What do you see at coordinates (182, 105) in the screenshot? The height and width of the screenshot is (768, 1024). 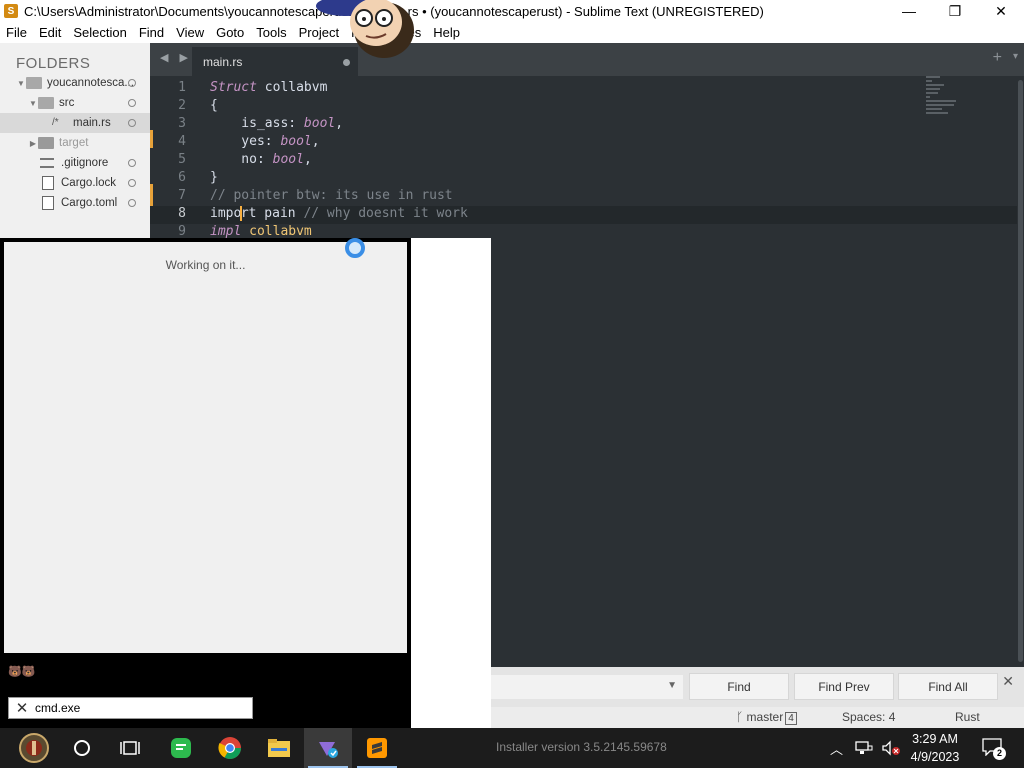 I see `line-number: 2` at bounding box center [182, 105].